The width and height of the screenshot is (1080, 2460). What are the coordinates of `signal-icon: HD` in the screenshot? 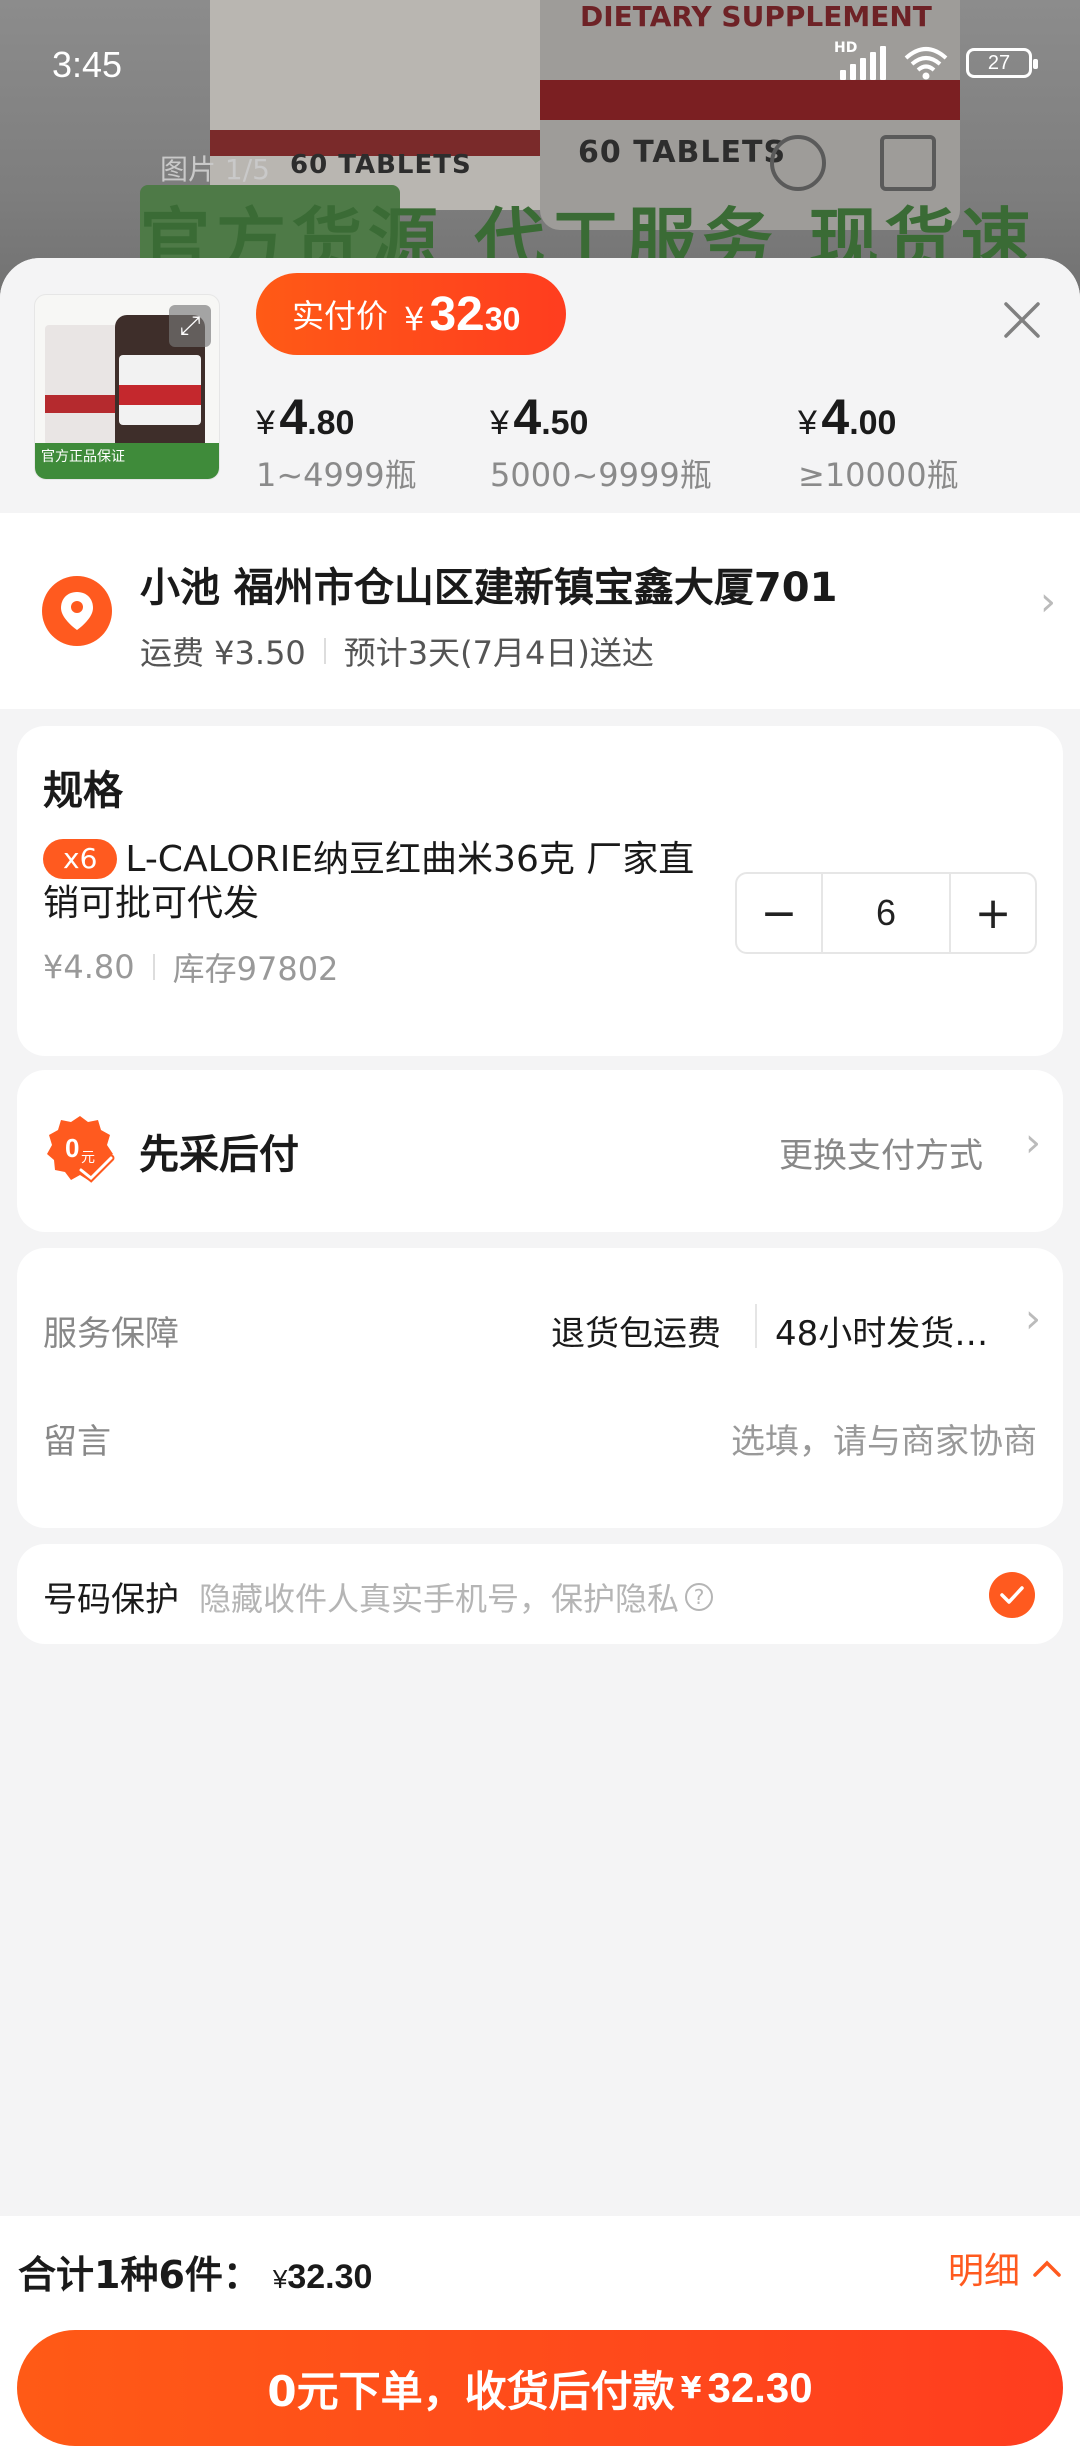 It's located at (860, 60).